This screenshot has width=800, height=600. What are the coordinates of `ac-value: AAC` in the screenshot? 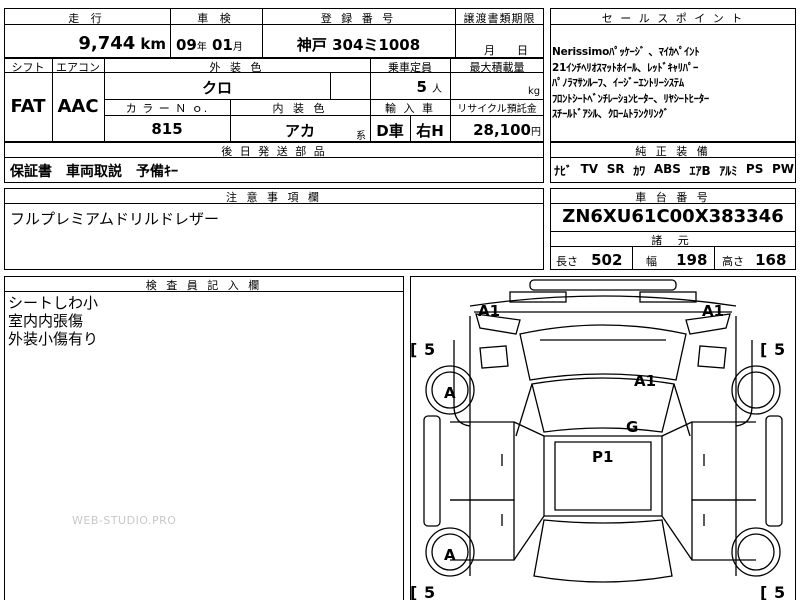 It's located at (78, 106).